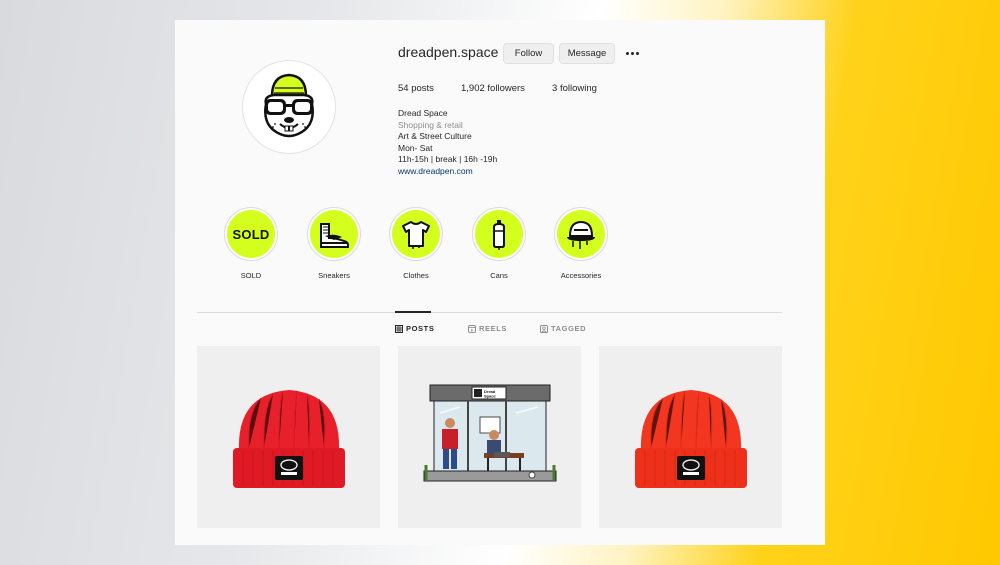  What do you see at coordinates (251, 234) in the screenshot?
I see `sold-text-icon: SOLD` at bounding box center [251, 234].